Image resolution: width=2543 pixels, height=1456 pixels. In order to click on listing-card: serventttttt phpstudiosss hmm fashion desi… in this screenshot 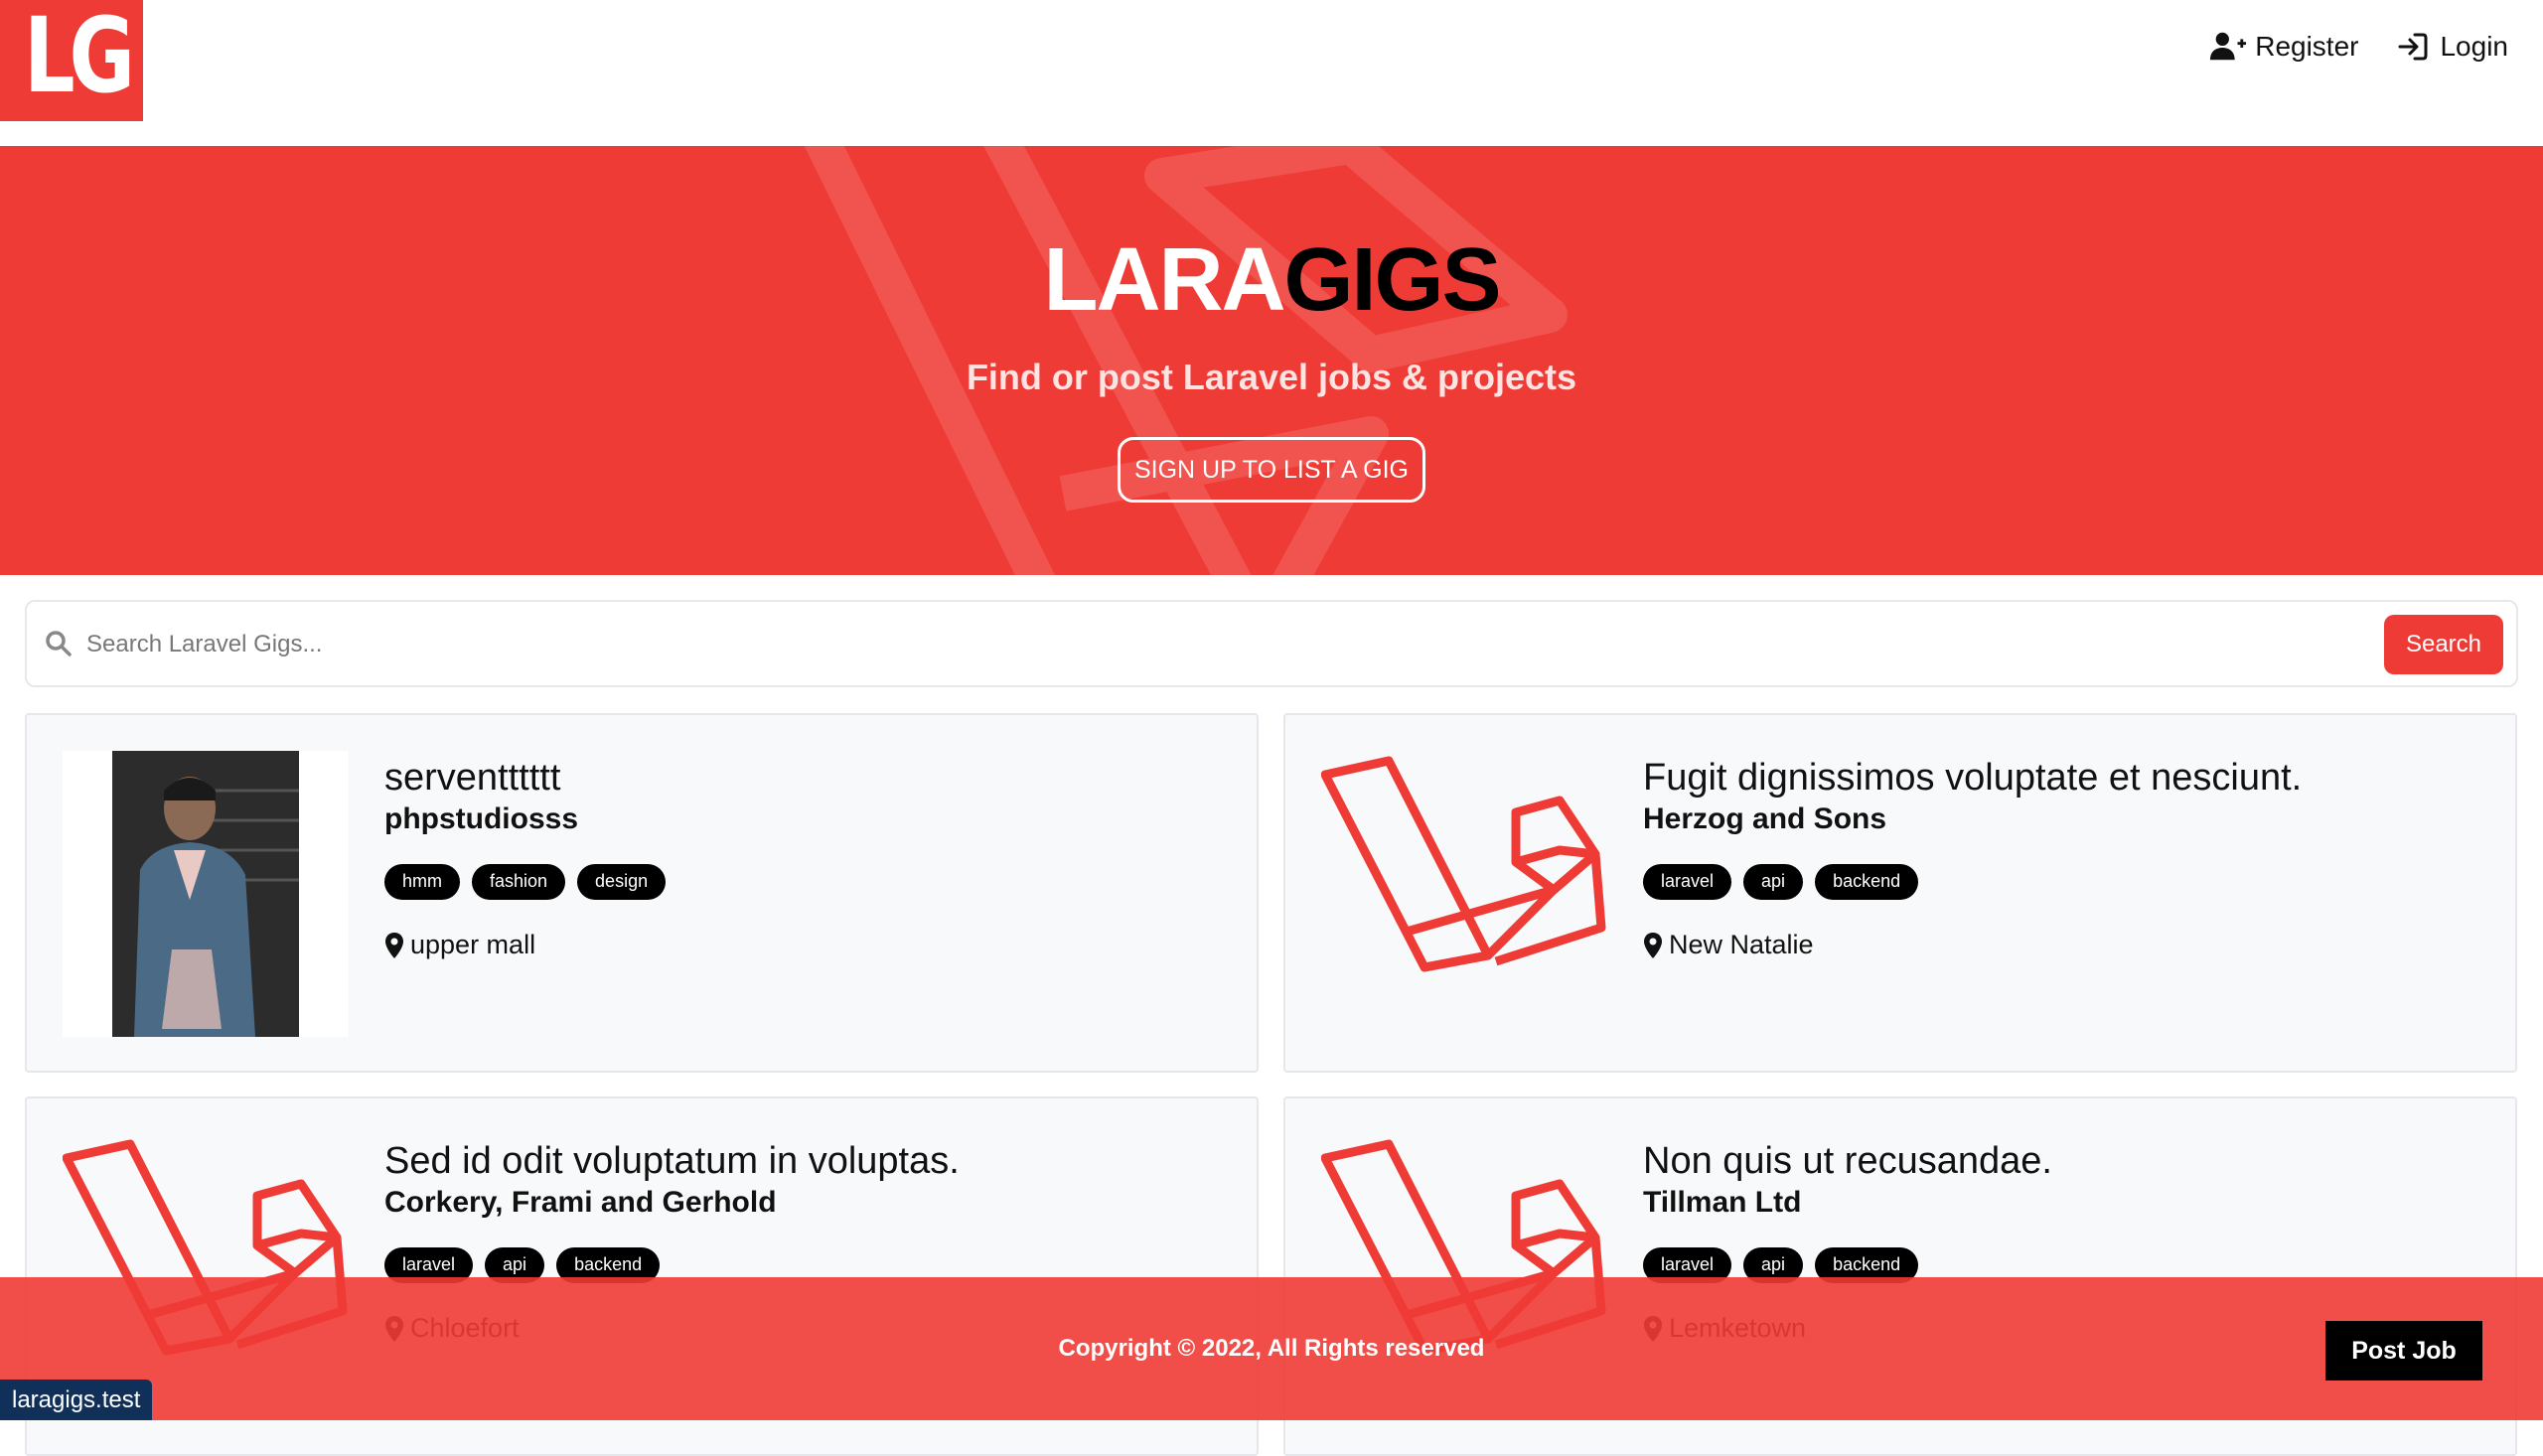, I will do `click(642, 893)`.